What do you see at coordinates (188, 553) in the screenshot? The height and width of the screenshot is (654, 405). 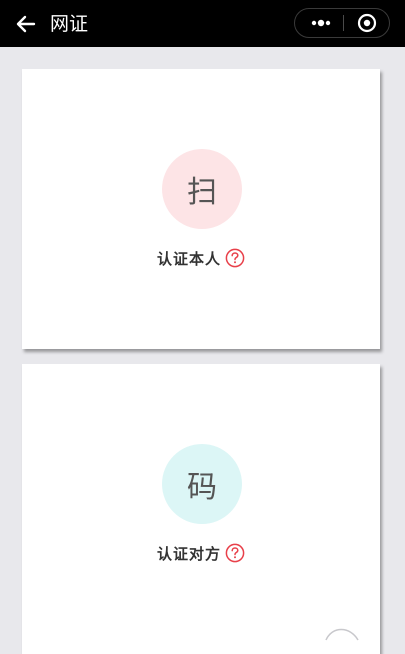 I see `verify-other-label: 认证对方` at bounding box center [188, 553].